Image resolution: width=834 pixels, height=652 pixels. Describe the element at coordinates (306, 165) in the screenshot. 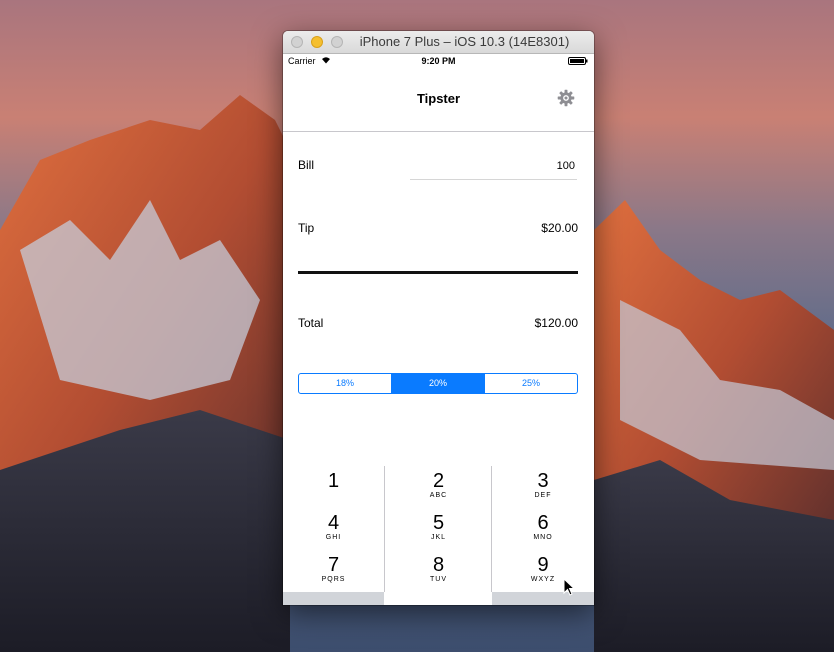

I see `bill-label: Bill` at that location.